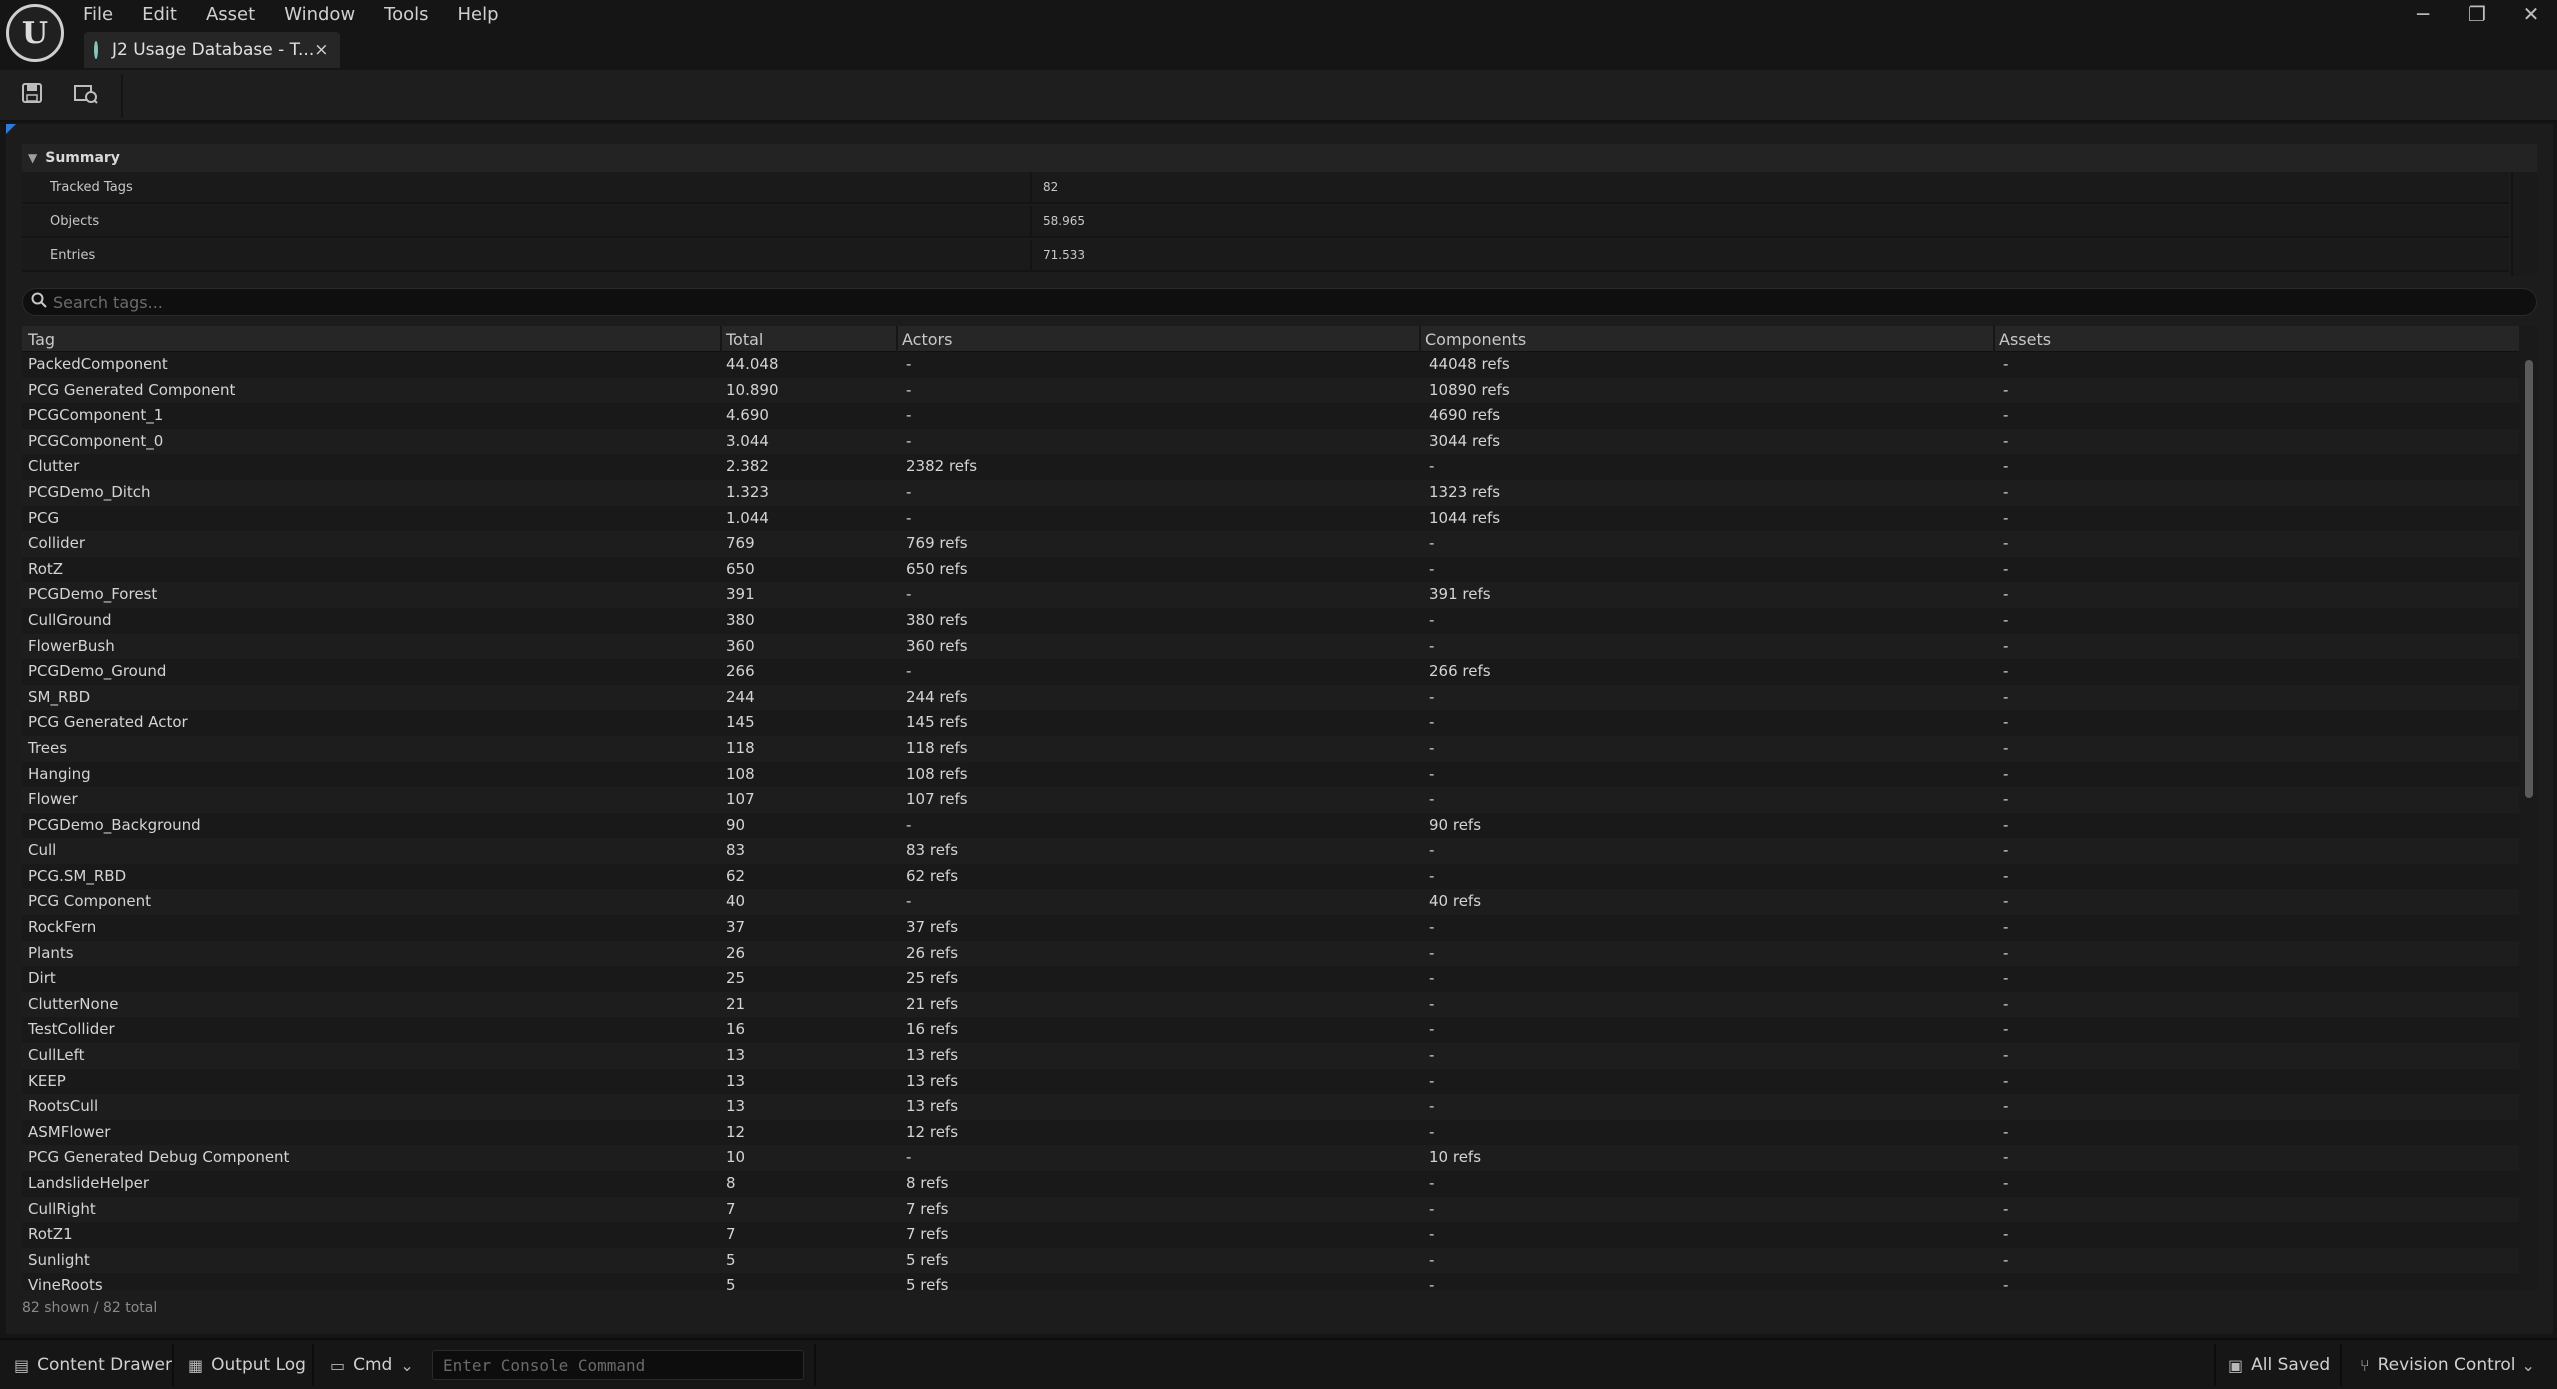 This screenshot has height=1389, width=2557. I want to click on table-row: RockFern 37 37 refs - -, so click(1270, 928).